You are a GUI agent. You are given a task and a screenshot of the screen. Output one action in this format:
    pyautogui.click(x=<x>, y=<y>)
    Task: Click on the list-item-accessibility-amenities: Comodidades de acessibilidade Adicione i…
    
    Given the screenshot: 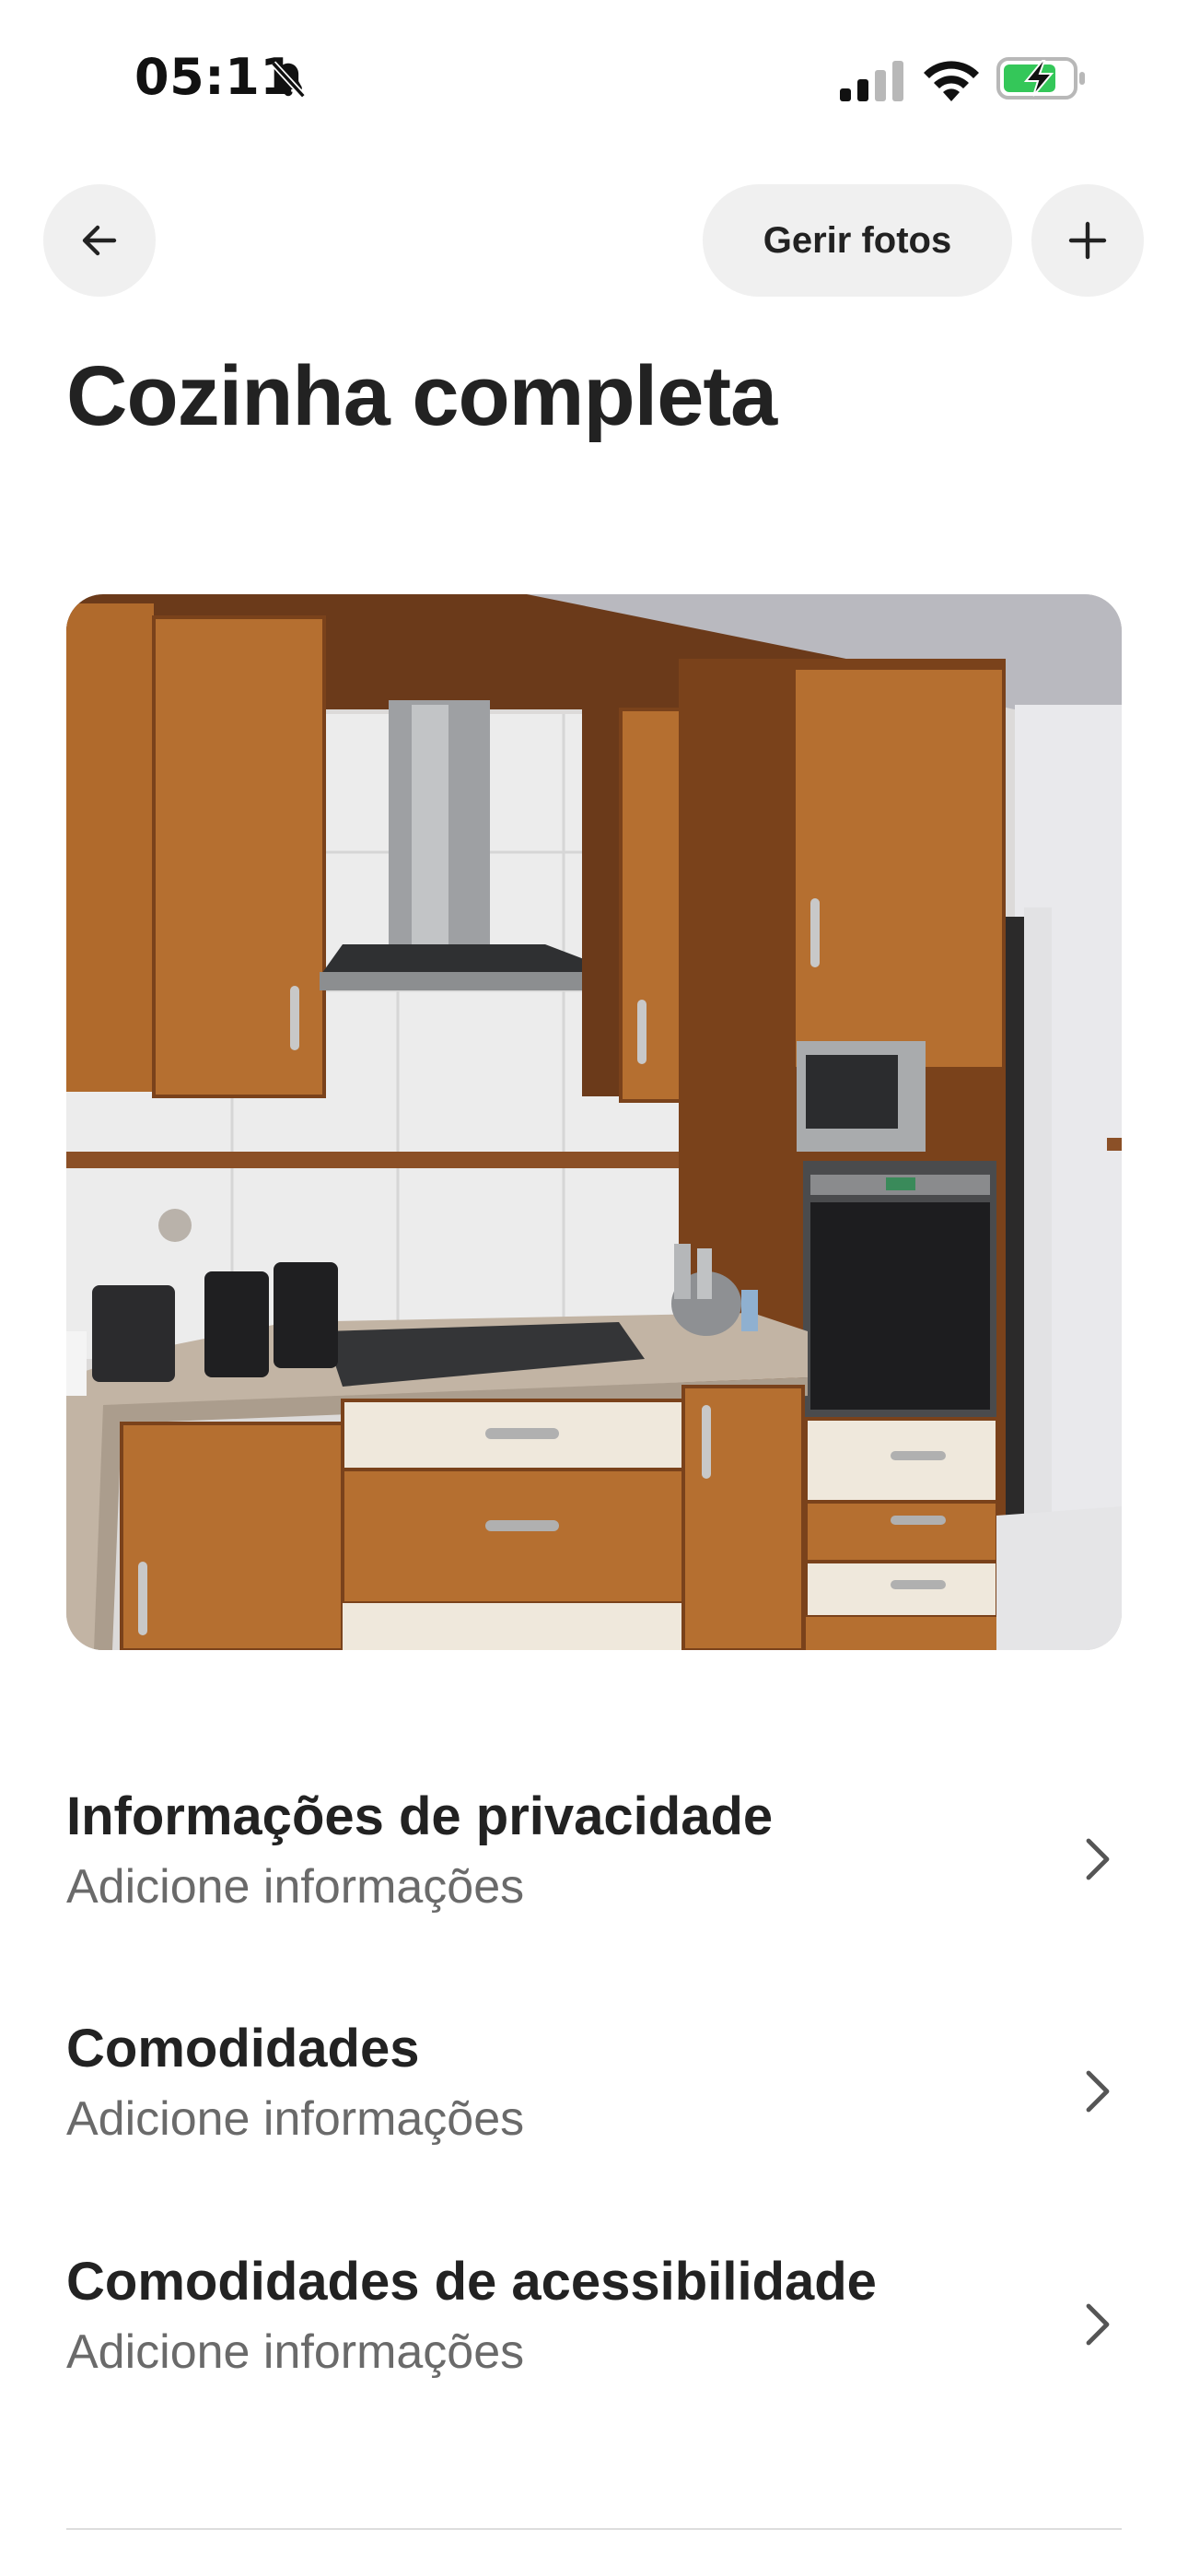 What is the action you would take?
    pyautogui.click(x=594, y=2343)
    